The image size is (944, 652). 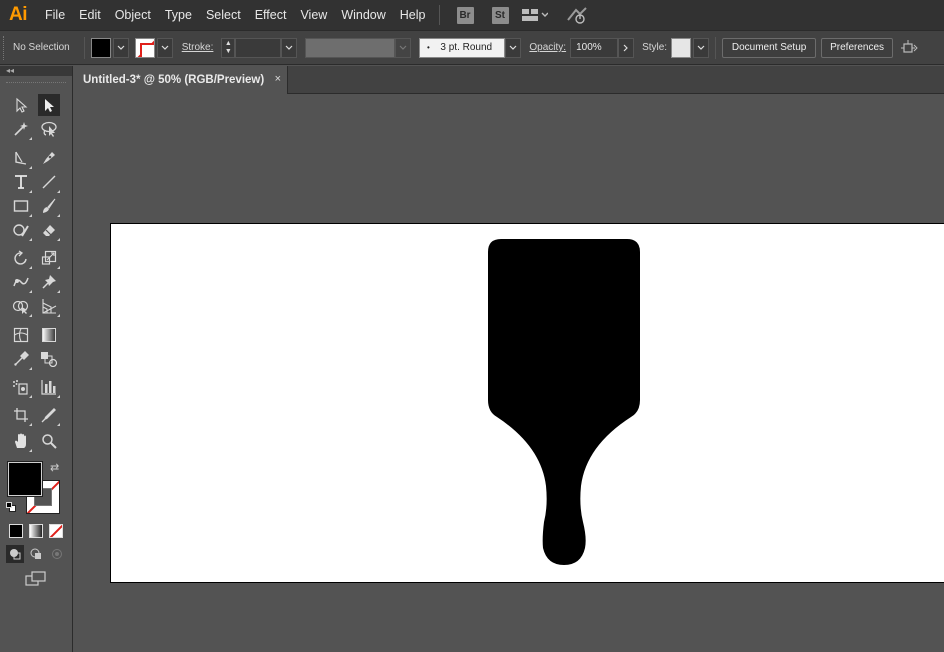 I want to click on fill-color-swatch, so click(x=100, y=47).